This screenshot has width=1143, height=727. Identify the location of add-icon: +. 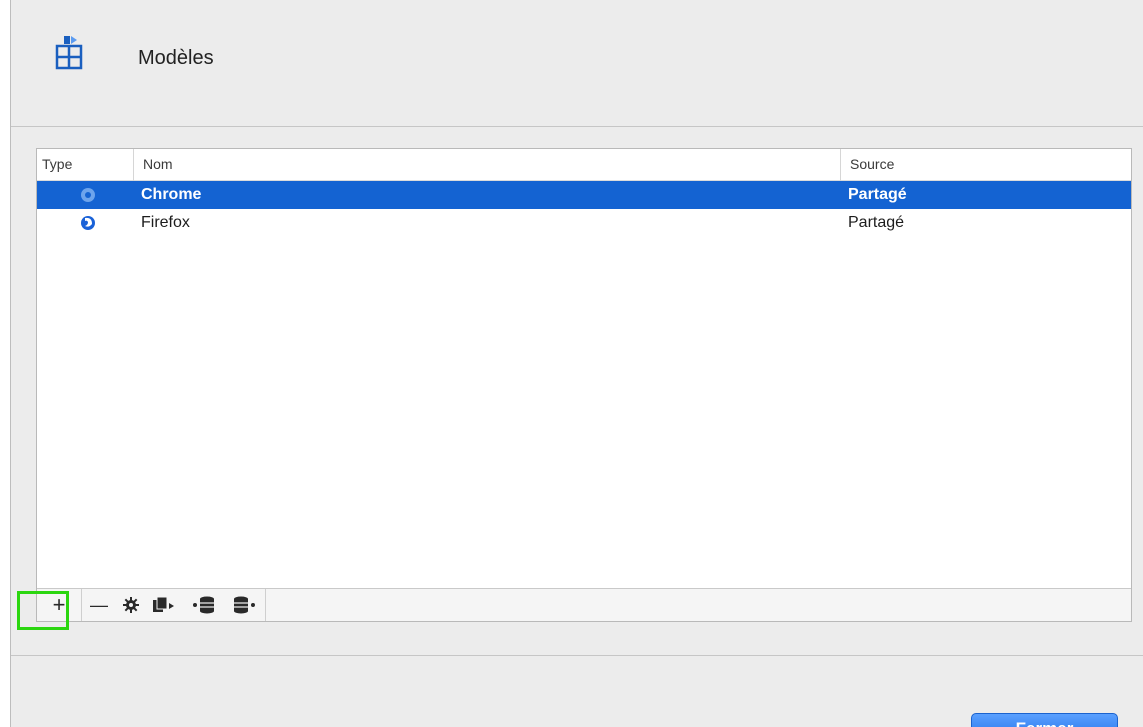
(59, 604).